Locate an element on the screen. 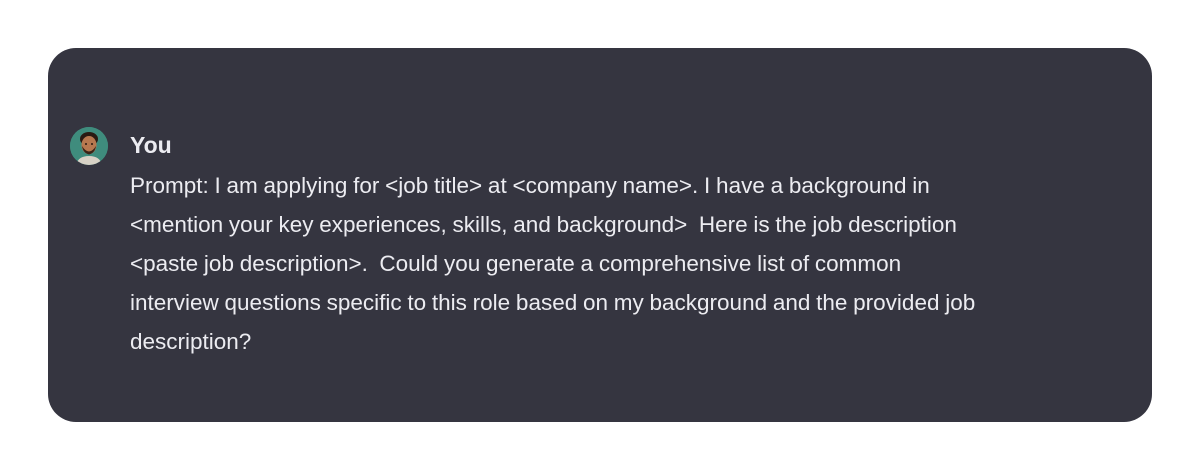 This screenshot has height=470, width=1200. avatar-photo-icon is located at coordinates (89, 146).